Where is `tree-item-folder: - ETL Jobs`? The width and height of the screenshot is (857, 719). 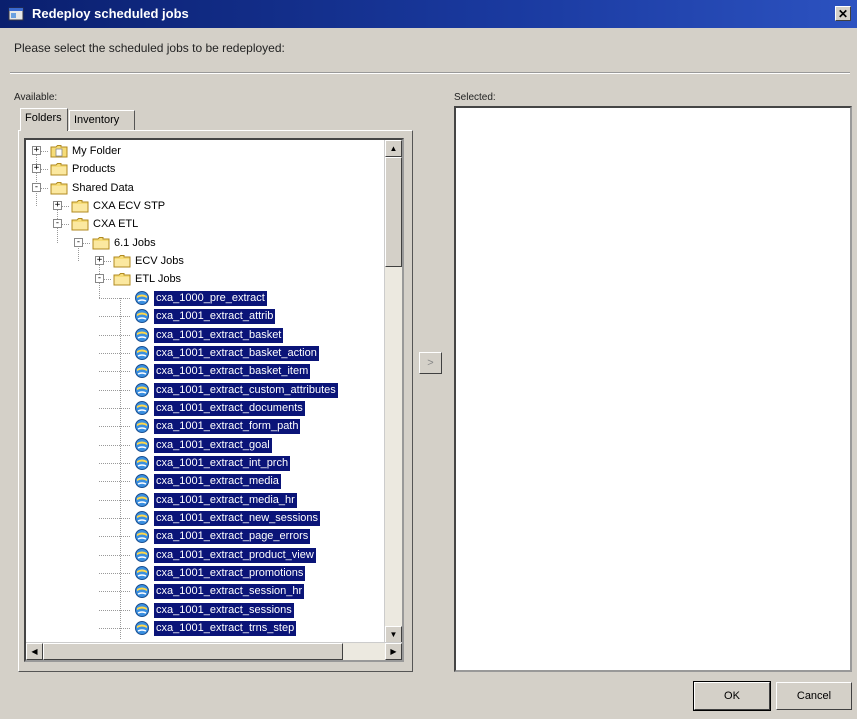 tree-item-folder: - ETL Jobs is located at coordinates (204, 279).